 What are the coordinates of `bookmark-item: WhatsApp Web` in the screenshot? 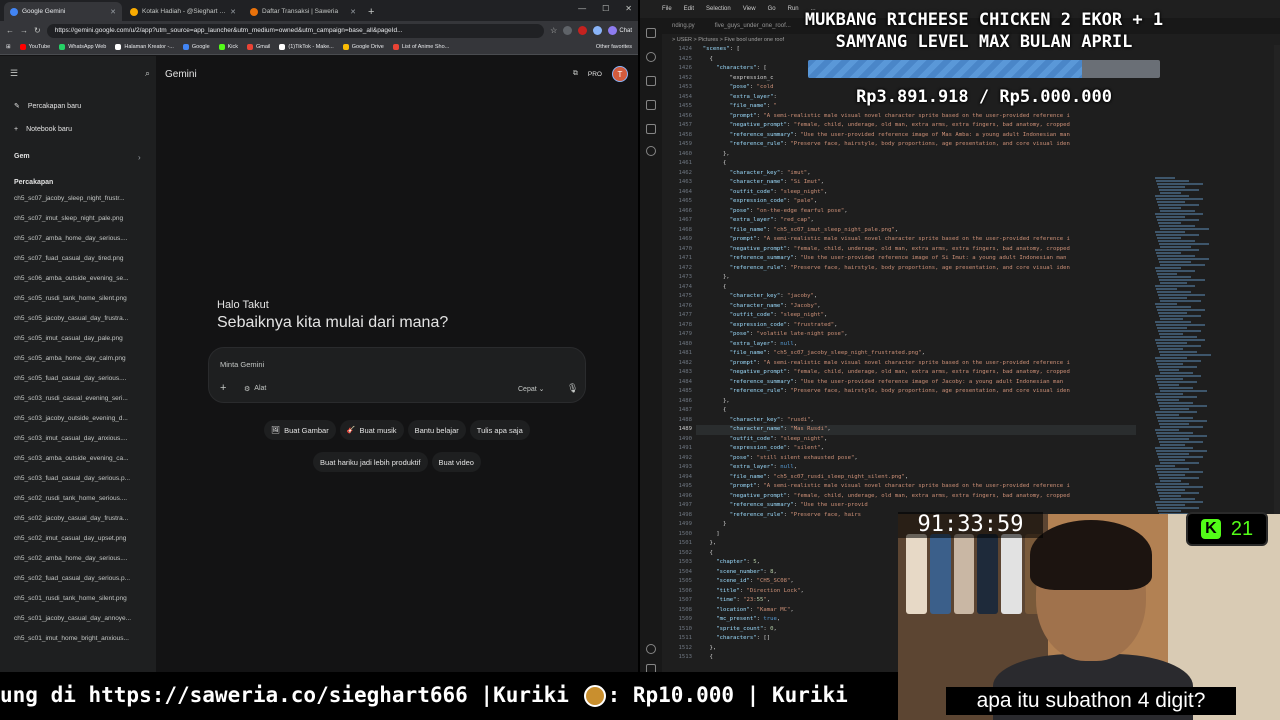 It's located at (82, 47).